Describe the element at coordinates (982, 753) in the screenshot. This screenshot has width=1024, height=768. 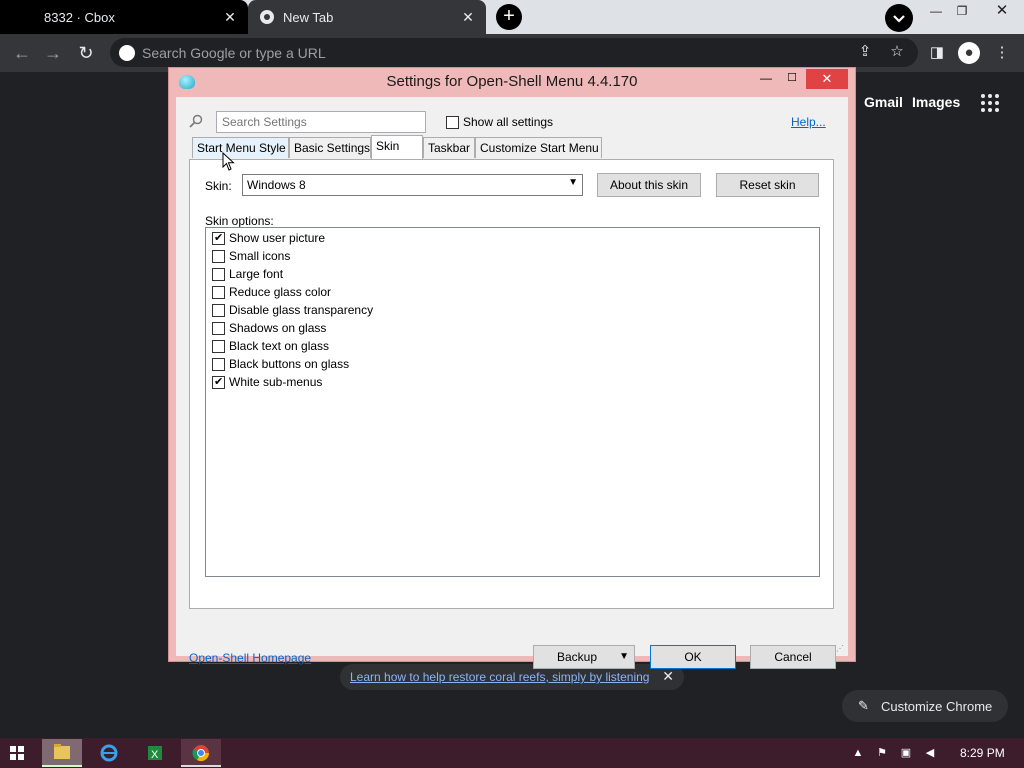
I see `taskbar-clock: 8:29 PM` at that location.